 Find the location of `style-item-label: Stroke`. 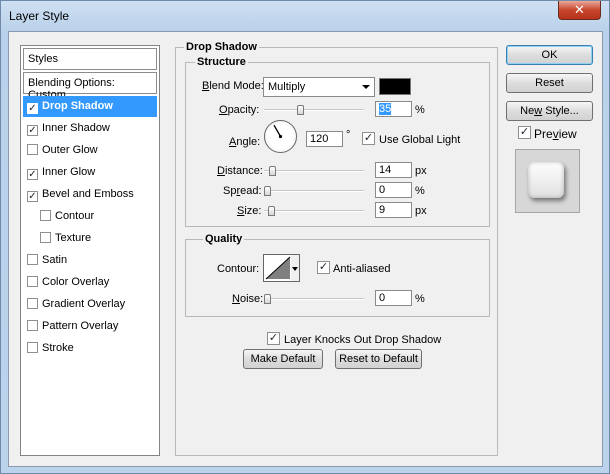

style-item-label: Stroke is located at coordinates (58, 348).